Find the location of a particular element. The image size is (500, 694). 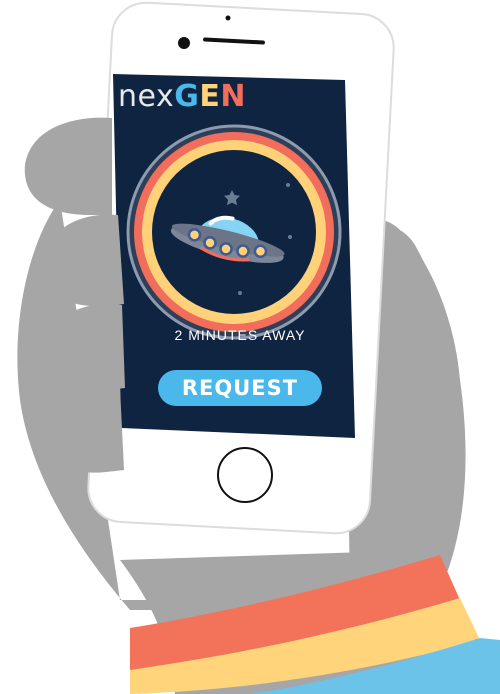

home-button-icon is located at coordinates (245, 475).